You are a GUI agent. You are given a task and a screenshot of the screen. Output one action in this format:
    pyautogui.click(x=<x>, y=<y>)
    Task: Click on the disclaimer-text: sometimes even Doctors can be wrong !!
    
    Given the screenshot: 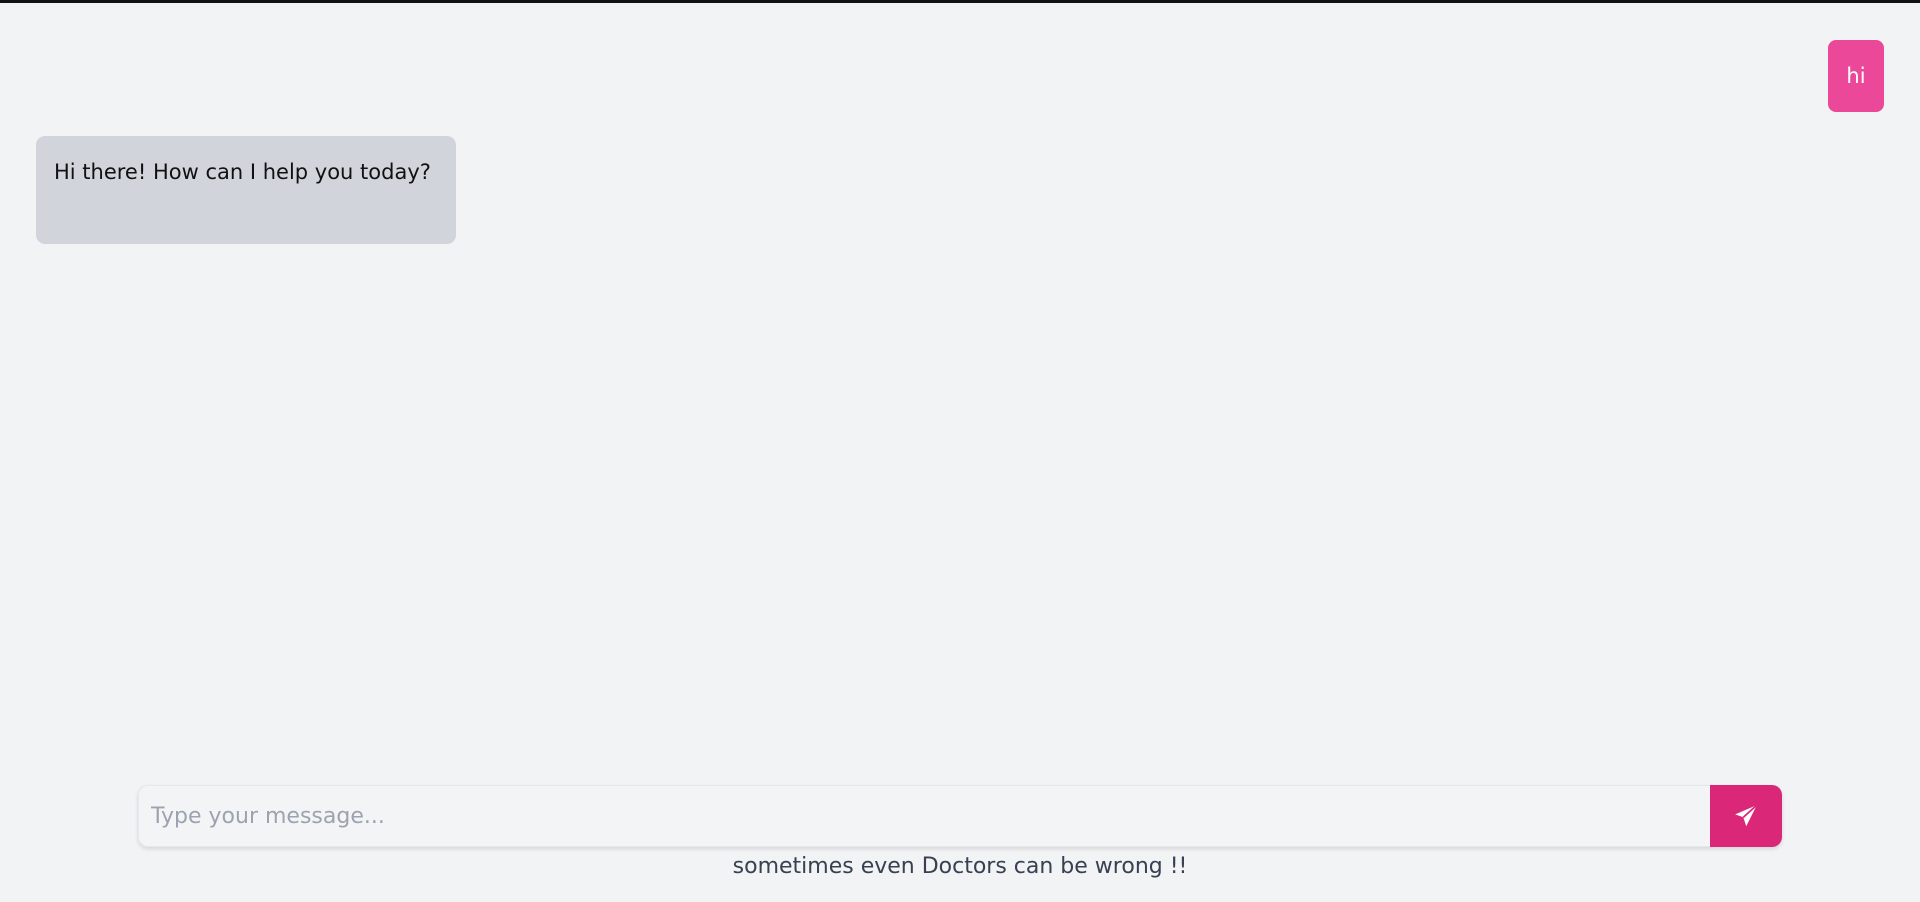 What is the action you would take?
    pyautogui.click(x=960, y=866)
    